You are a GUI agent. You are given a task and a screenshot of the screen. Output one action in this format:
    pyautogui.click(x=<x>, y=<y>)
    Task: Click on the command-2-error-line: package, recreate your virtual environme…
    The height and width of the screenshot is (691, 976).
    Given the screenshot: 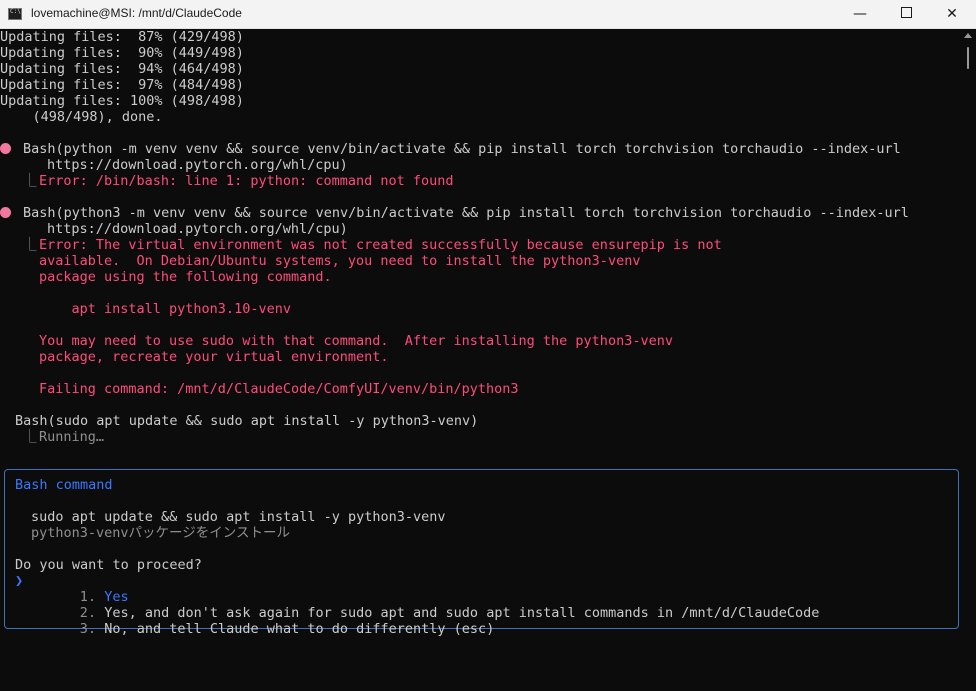 What is the action you would take?
    pyautogui.click(x=214, y=357)
    